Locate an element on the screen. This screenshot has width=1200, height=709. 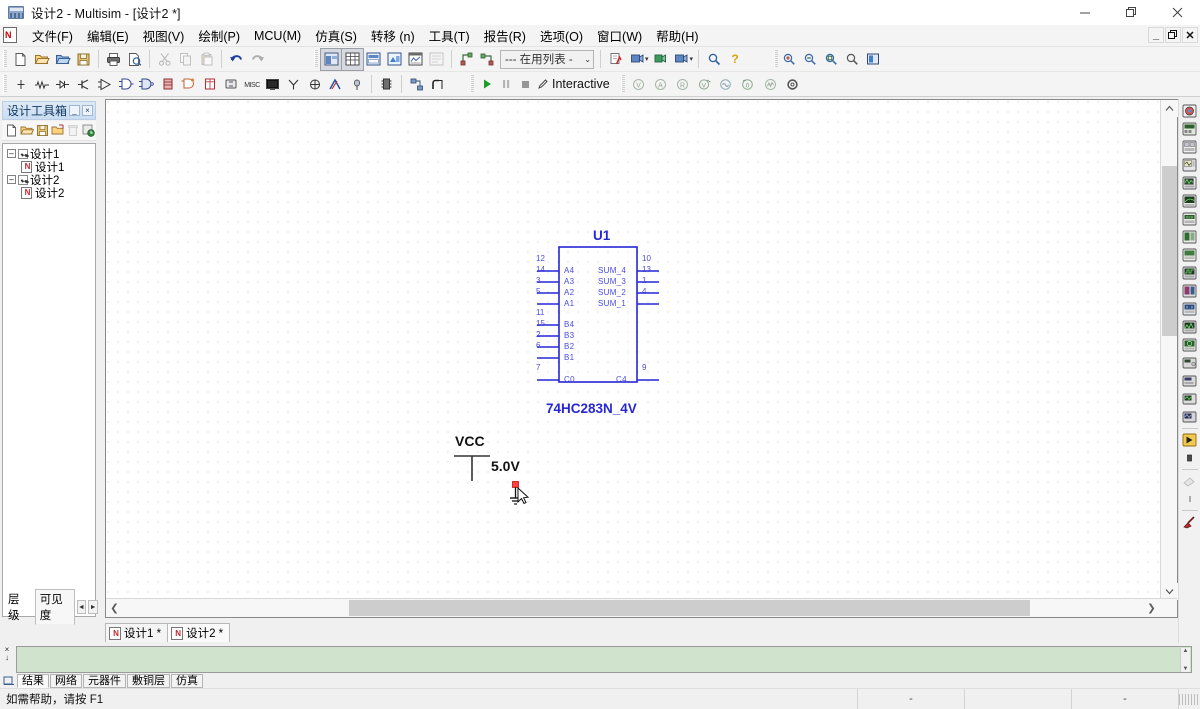
save-design-button is located at coordinates (42, 130).